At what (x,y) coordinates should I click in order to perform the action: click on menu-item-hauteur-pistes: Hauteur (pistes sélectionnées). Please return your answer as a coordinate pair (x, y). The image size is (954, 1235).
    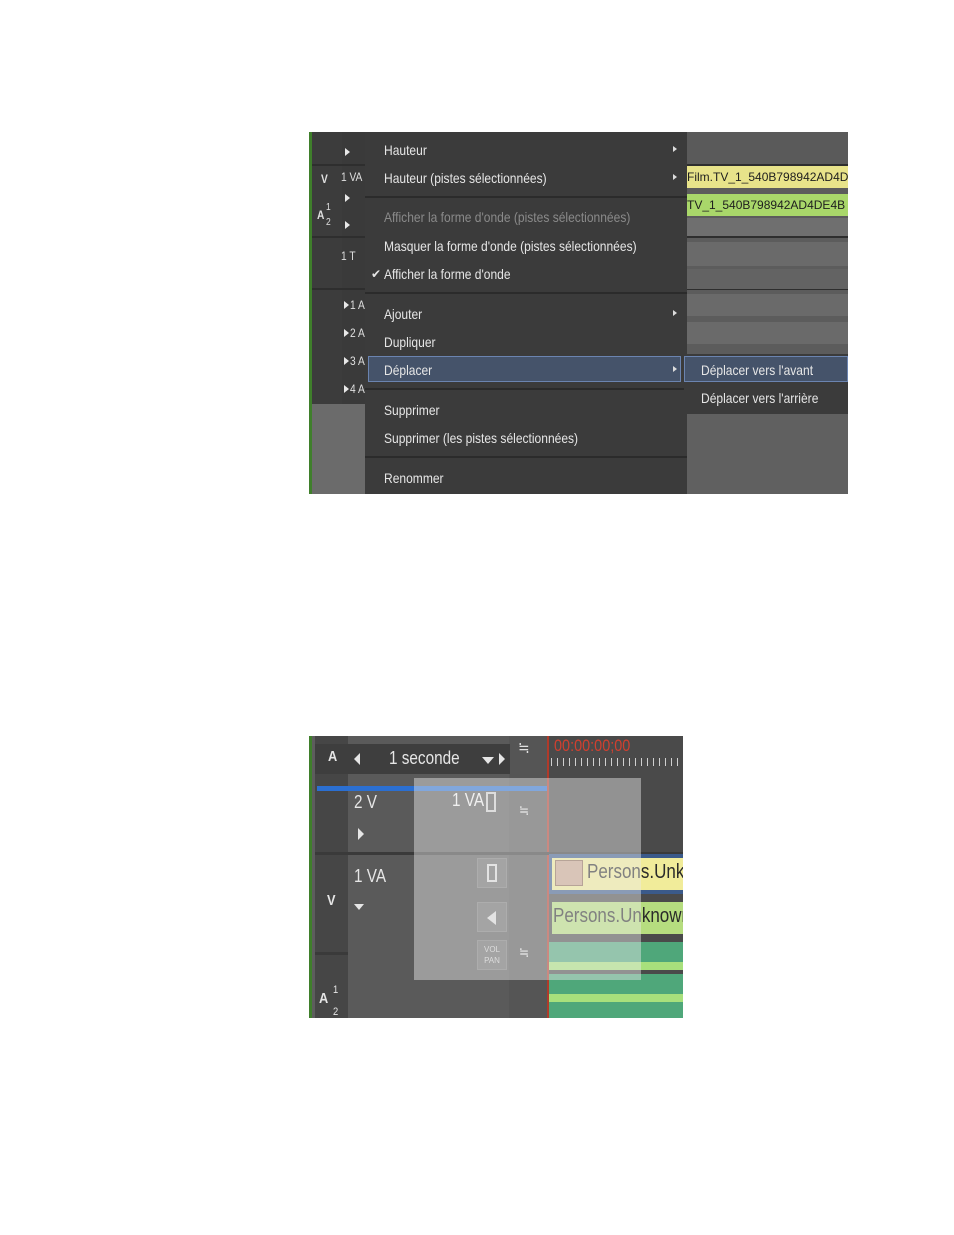
    Looking at the image, I should click on (465, 178).